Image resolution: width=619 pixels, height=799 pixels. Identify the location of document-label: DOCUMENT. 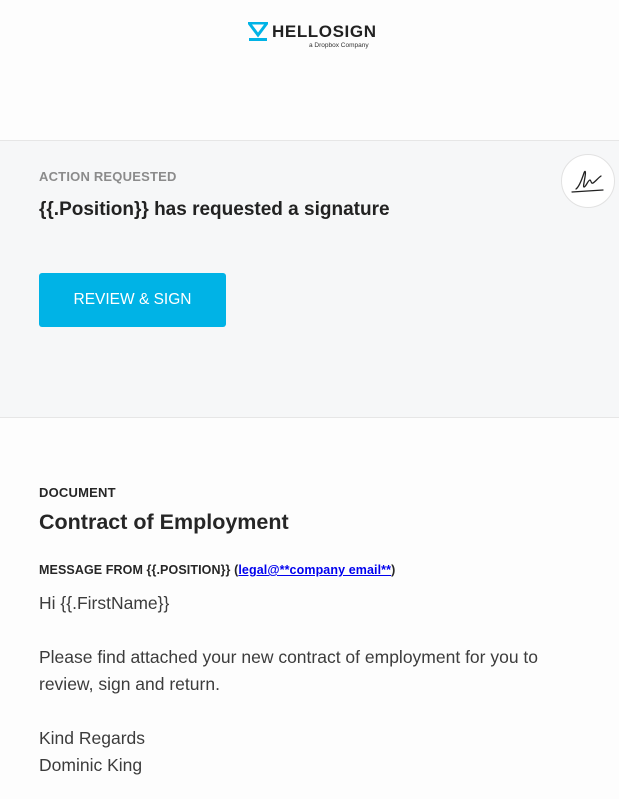
(77, 492).